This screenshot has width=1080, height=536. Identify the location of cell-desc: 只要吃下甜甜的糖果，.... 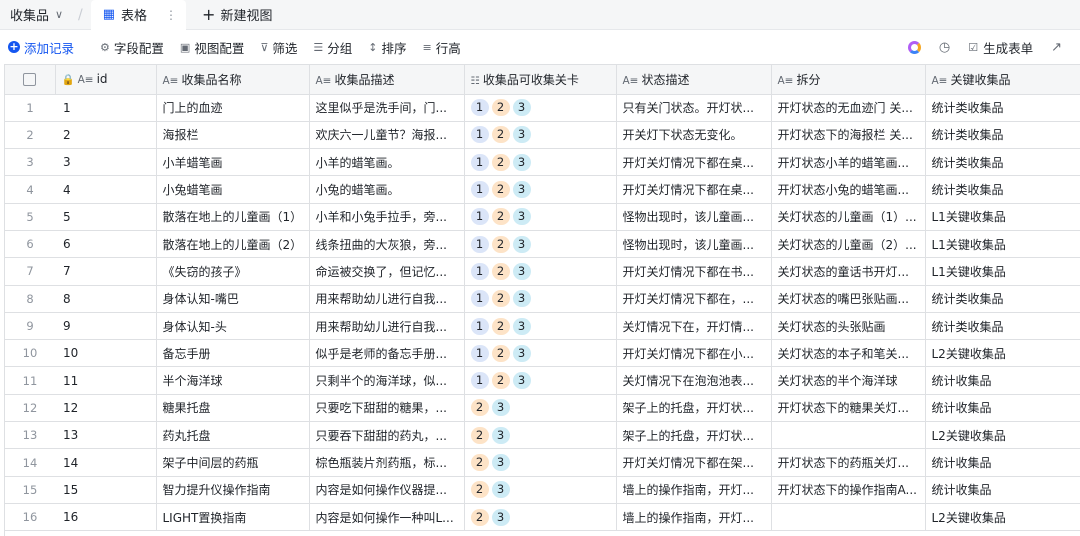
(387, 408).